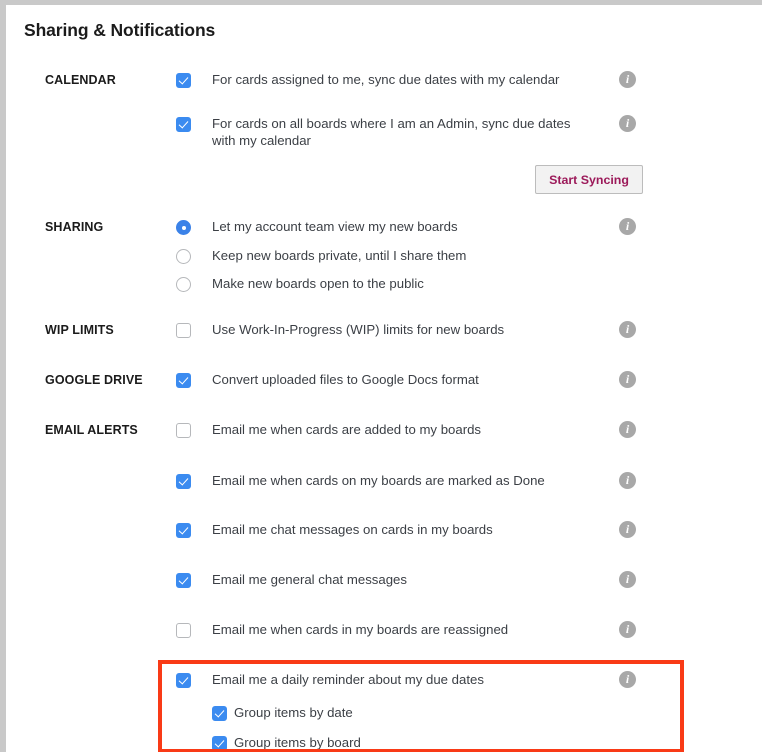  What do you see at coordinates (74, 227) in the screenshot?
I see `section-label-sharing: SHARING` at bounding box center [74, 227].